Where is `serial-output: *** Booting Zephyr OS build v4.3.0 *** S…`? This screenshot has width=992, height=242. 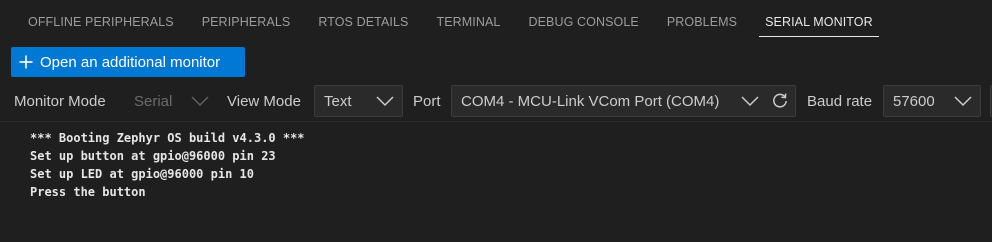 serial-output: *** Booting Zephyr OS build v4.3.0 *** S… is located at coordinates (167, 165).